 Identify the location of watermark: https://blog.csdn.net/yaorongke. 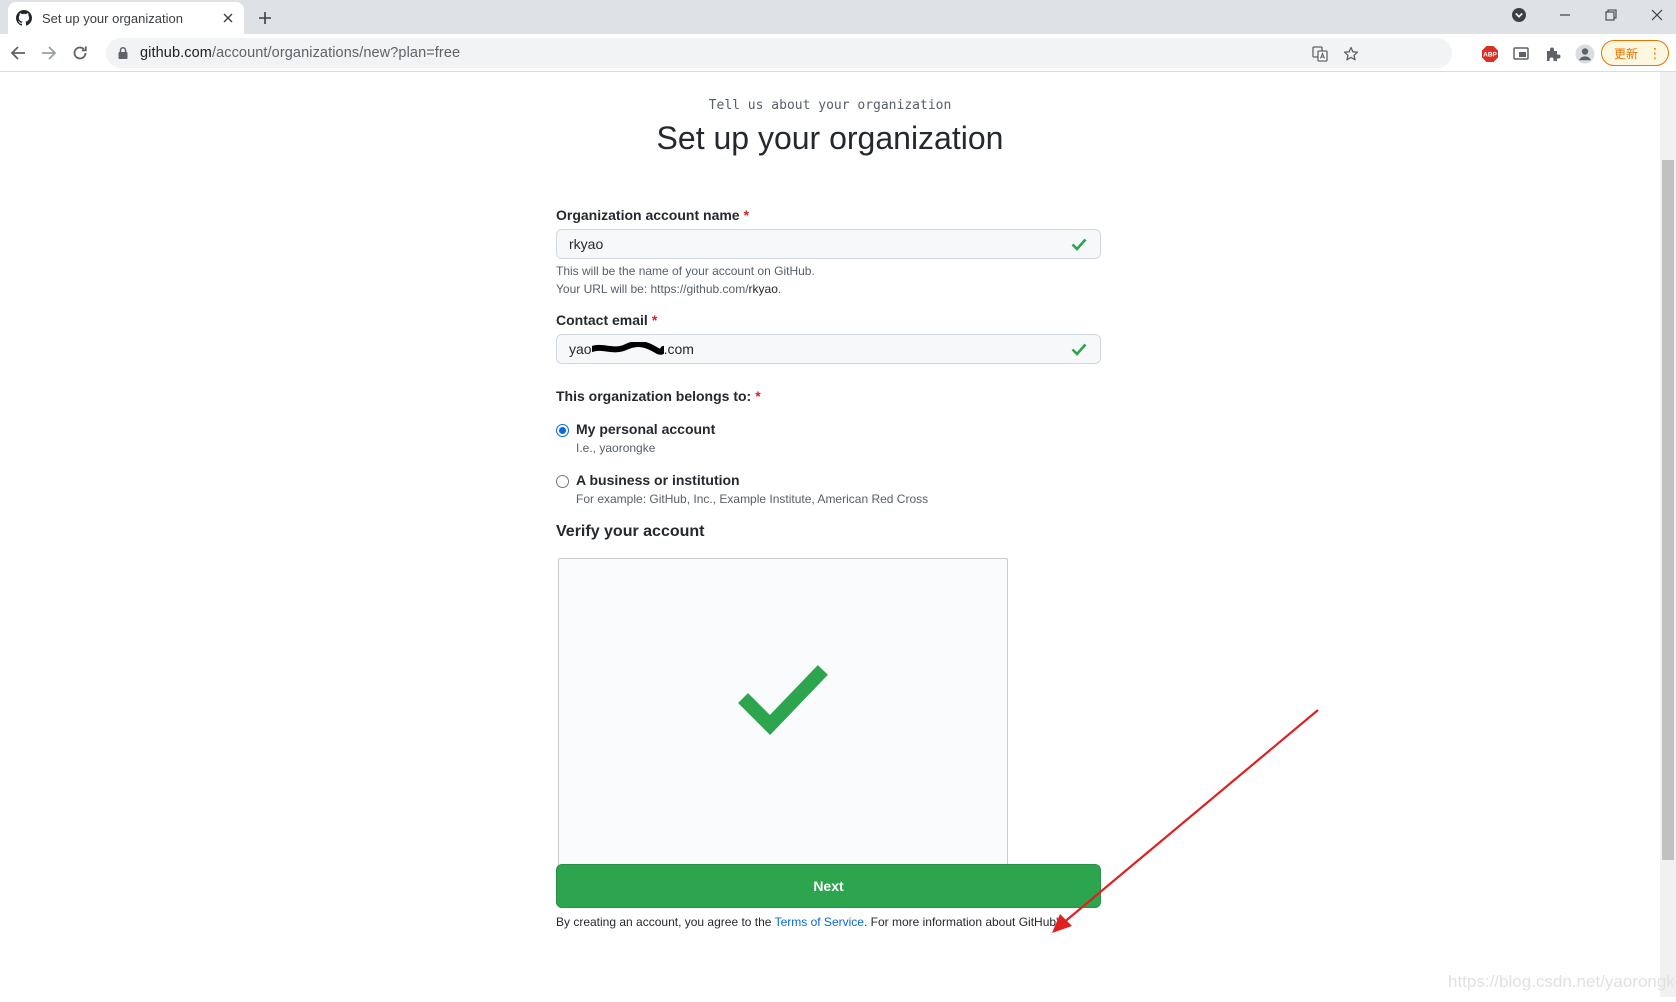
(1562, 981).